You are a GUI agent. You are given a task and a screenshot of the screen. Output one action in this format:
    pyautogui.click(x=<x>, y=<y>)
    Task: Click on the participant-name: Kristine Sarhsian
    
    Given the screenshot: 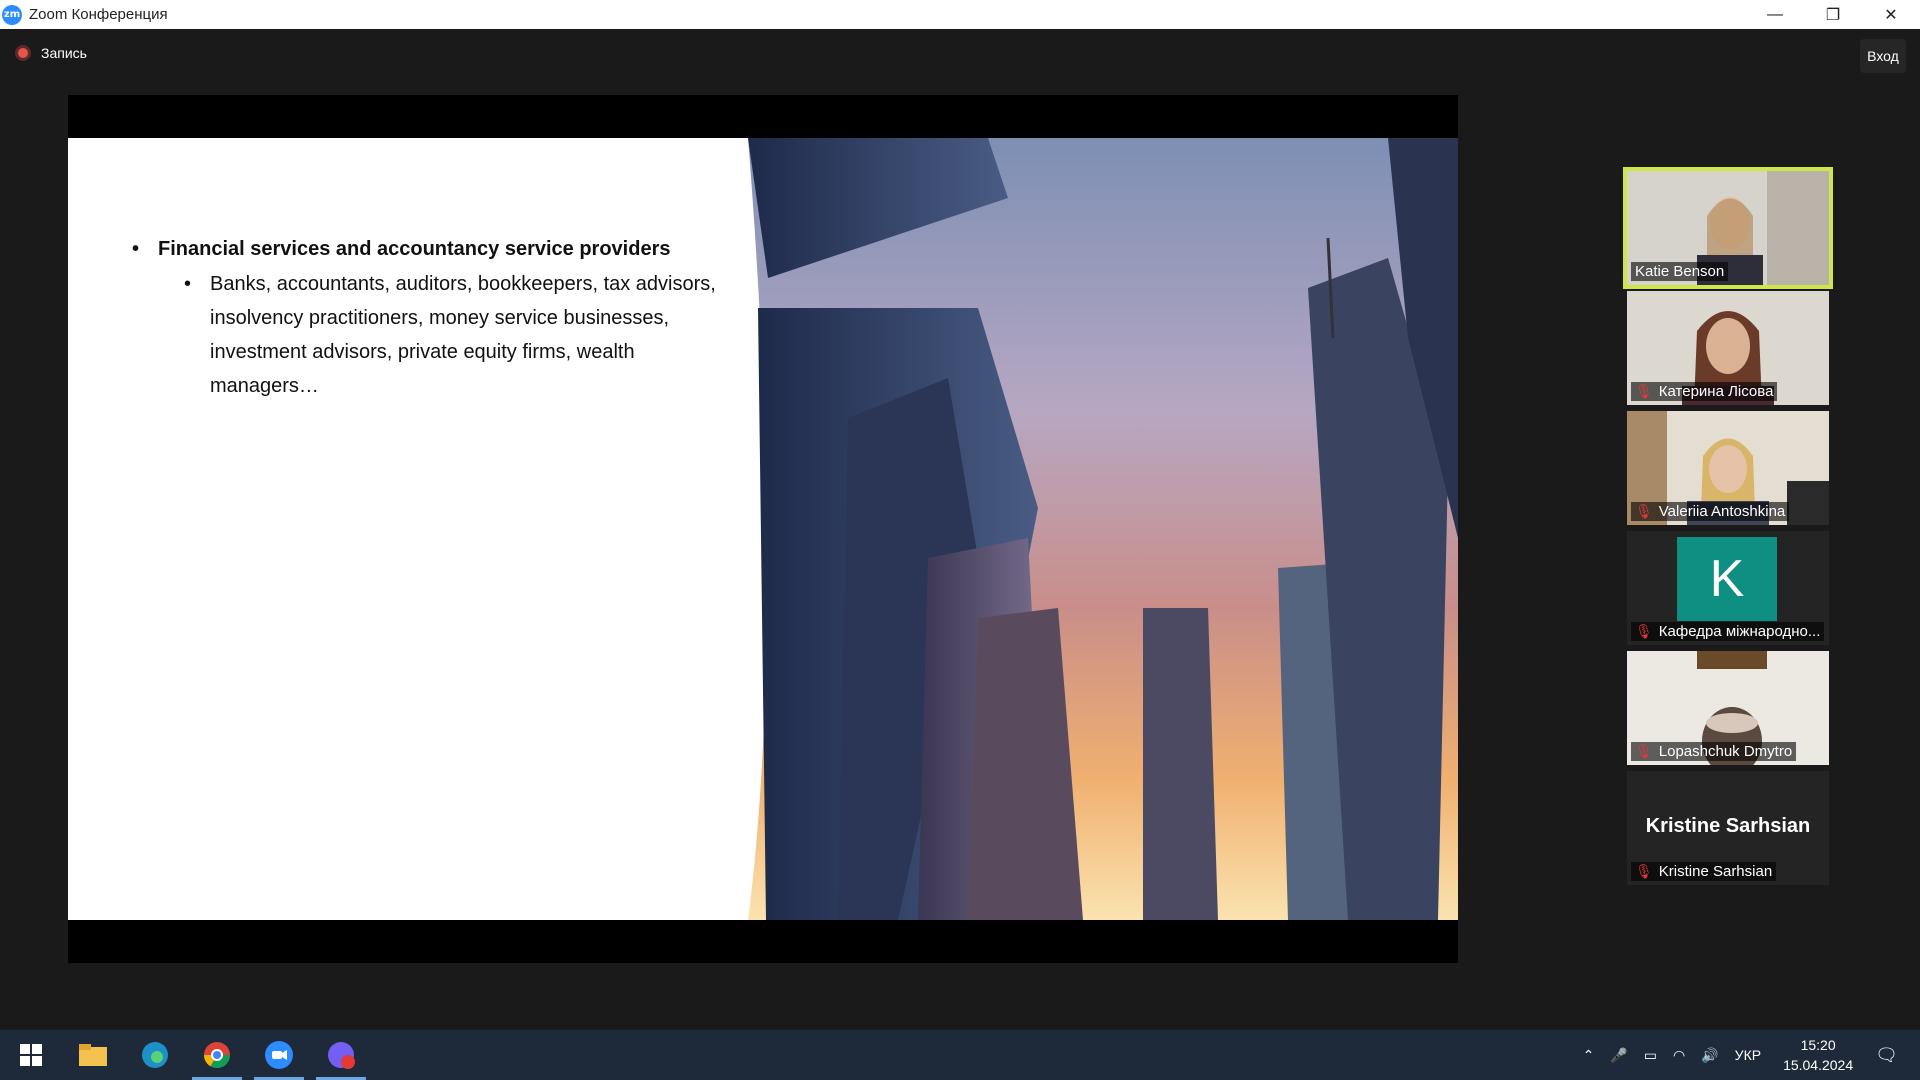 What is the action you would take?
    pyautogui.click(x=1715, y=871)
    